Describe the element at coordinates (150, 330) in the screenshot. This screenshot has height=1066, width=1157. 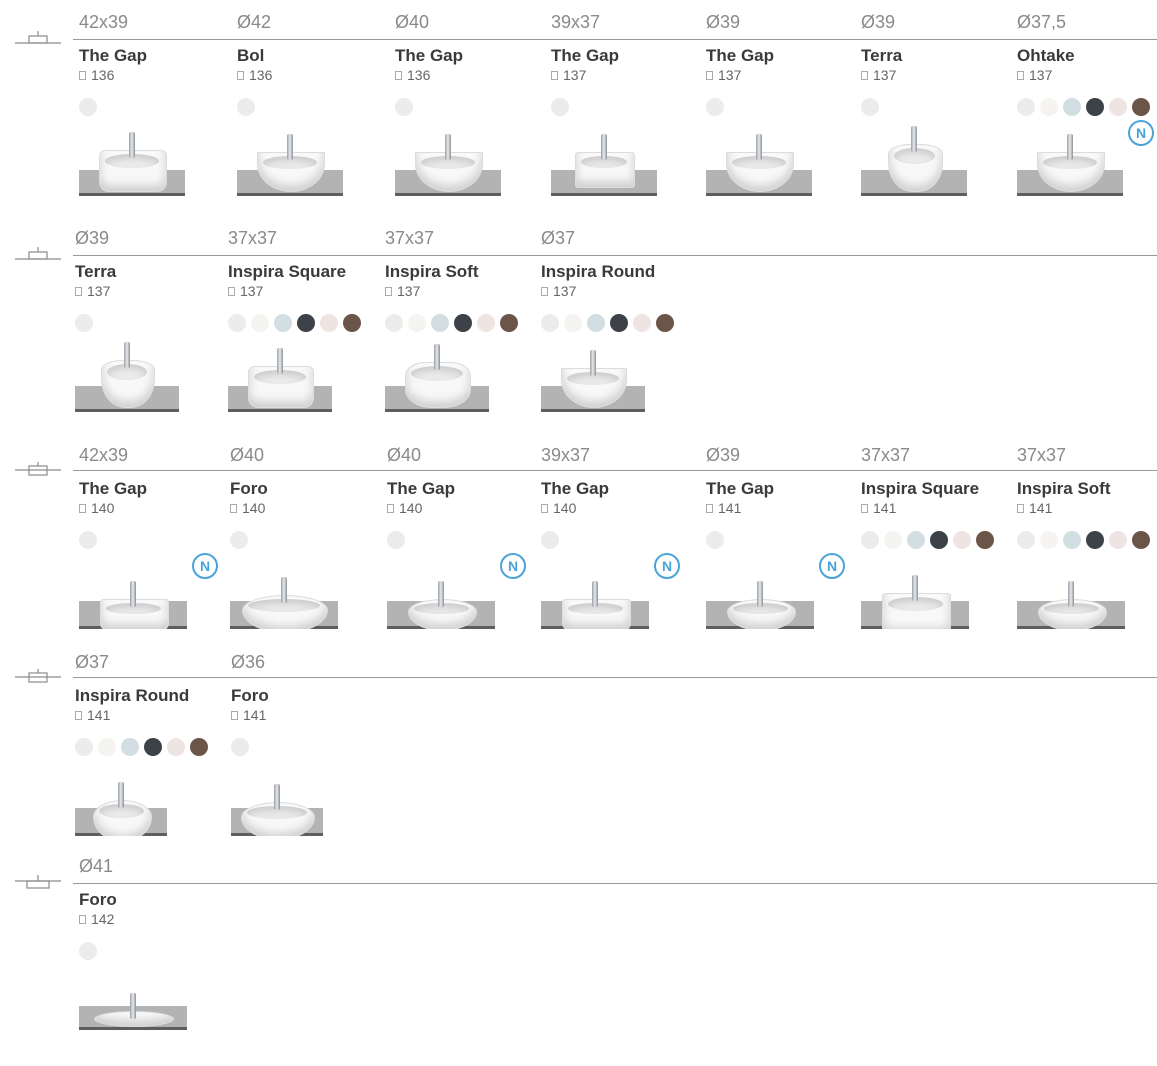
I see `product-item: Ø39 Terra 137` at that location.